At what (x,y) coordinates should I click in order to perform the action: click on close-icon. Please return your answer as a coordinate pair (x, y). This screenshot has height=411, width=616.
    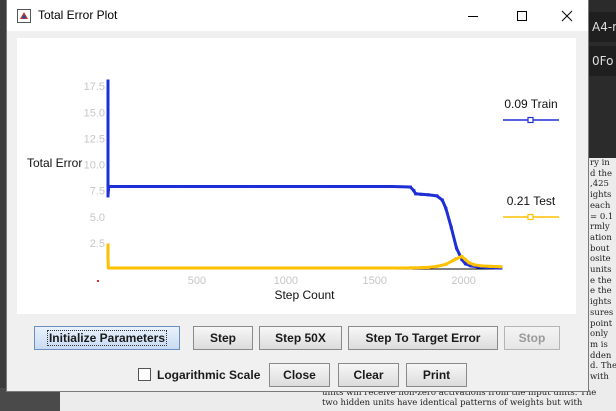
    Looking at the image, I should click on (567, 15).